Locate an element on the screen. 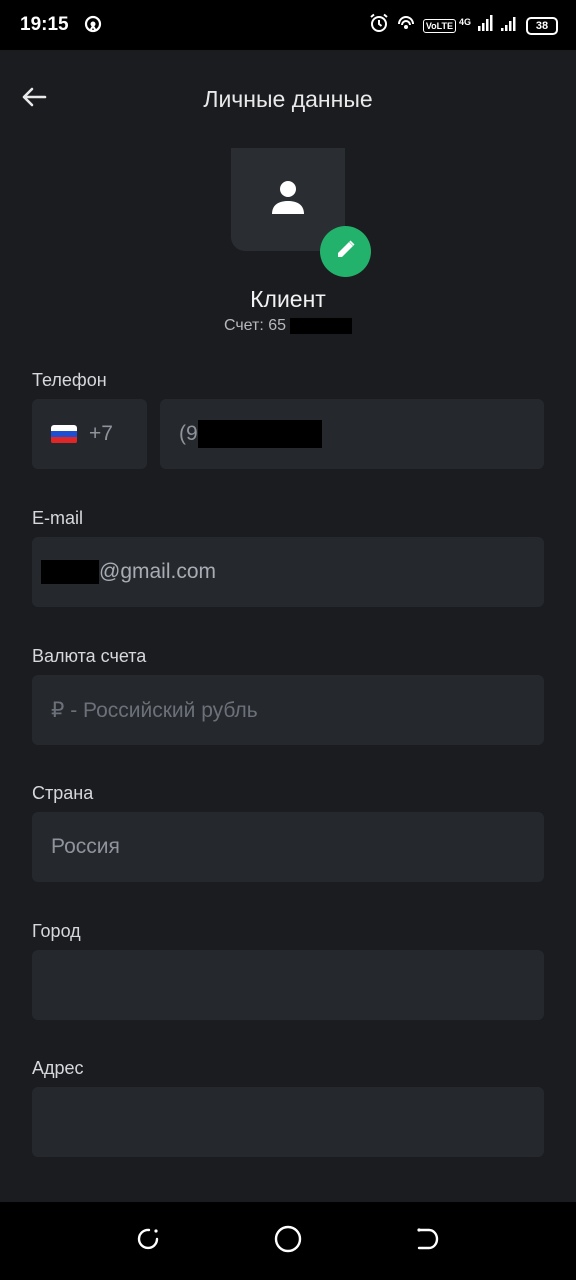  account-number-text: Счет: 65 is located at coordinates (255, 325).